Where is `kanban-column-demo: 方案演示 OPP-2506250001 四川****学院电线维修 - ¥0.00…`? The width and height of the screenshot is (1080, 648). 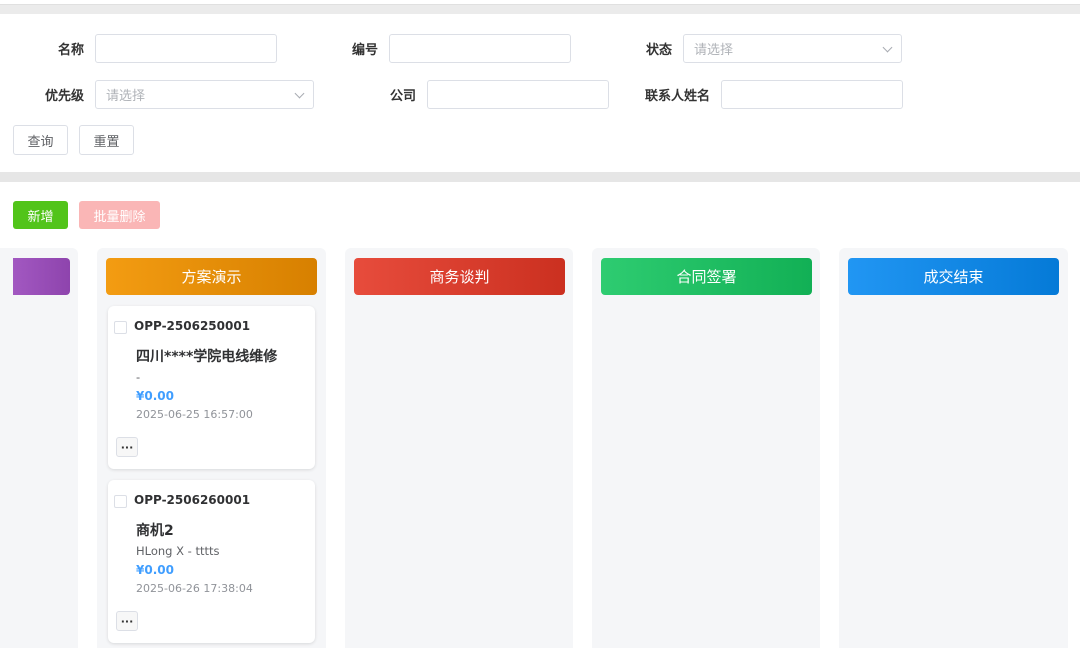 kanban-column-demo: 方案演示 OPP-2506250001 四川****学院电线维修 - ¥0.00… is located at coordinates (211, 448).